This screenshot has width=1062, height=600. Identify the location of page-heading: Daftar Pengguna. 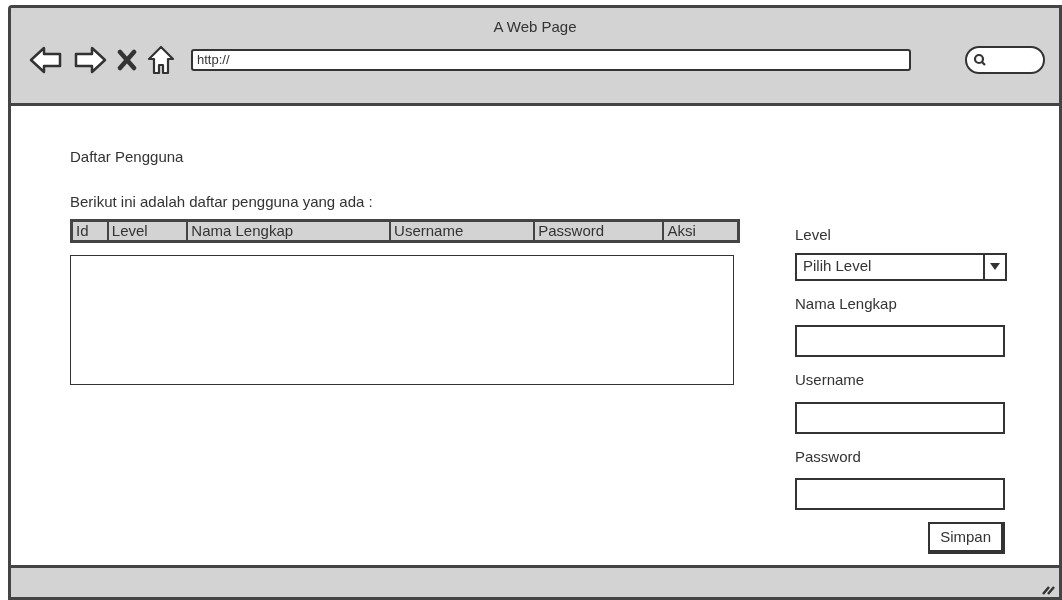
(127, 157).